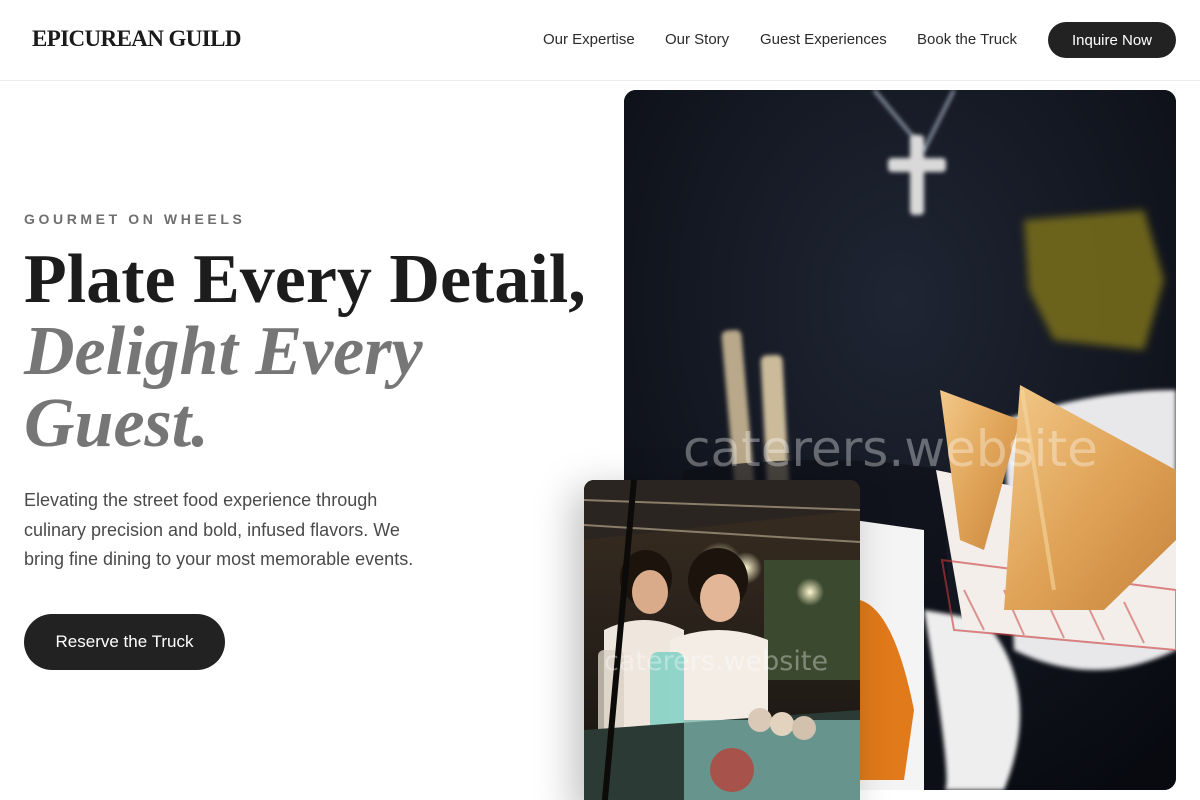 This screenshot has height=800, width=1200. What do you see at coordinates (589, 39) in the screenshot?
I see `nav-item-our-expertise: Our Expertise` at bounding box center [589, 39].